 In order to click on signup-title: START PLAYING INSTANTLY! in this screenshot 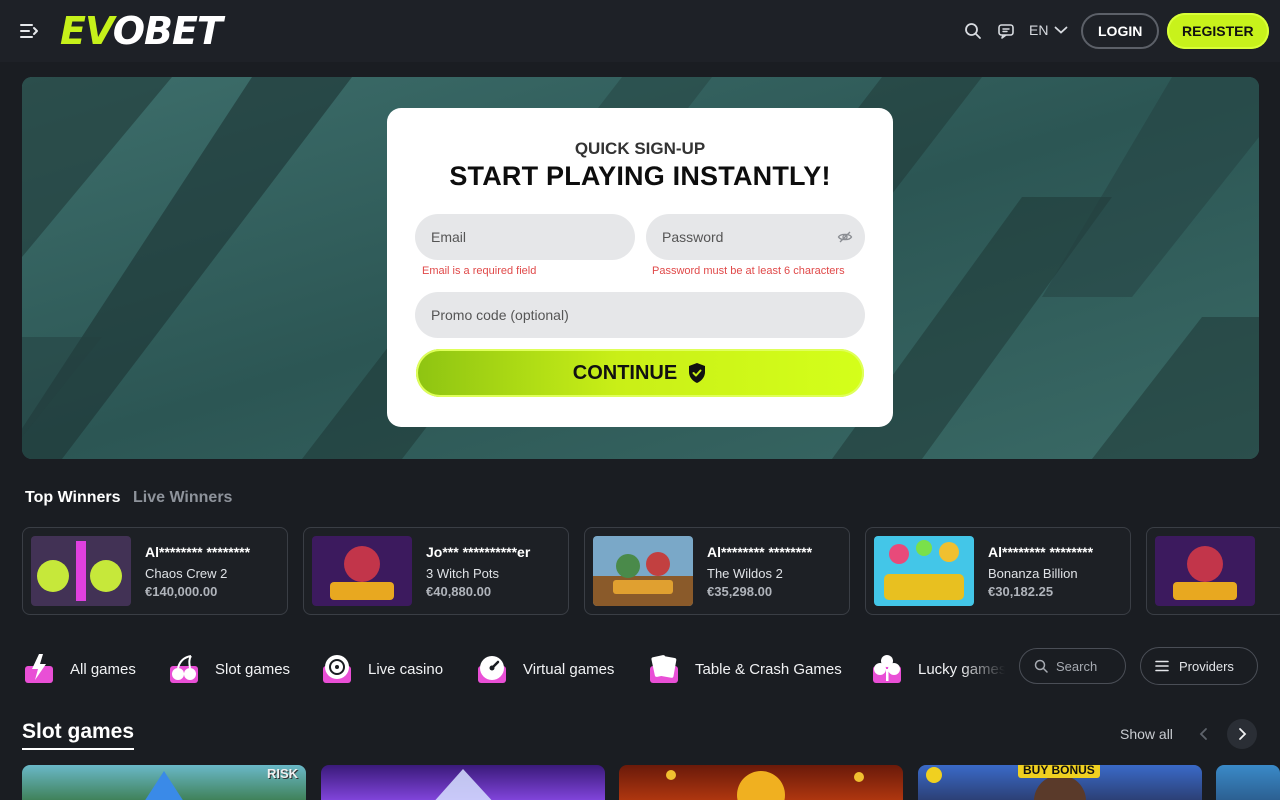, I will do `click(640, 176)`.